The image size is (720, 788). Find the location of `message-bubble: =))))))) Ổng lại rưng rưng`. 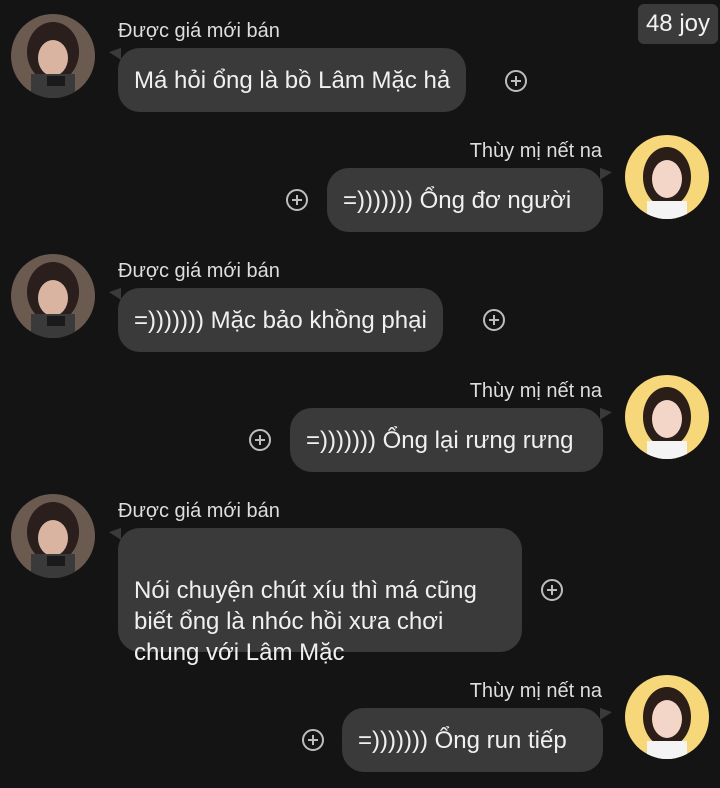

message-bubble: =))))))) Ổng lại rưng rưng is located at coordinates (446, 440).